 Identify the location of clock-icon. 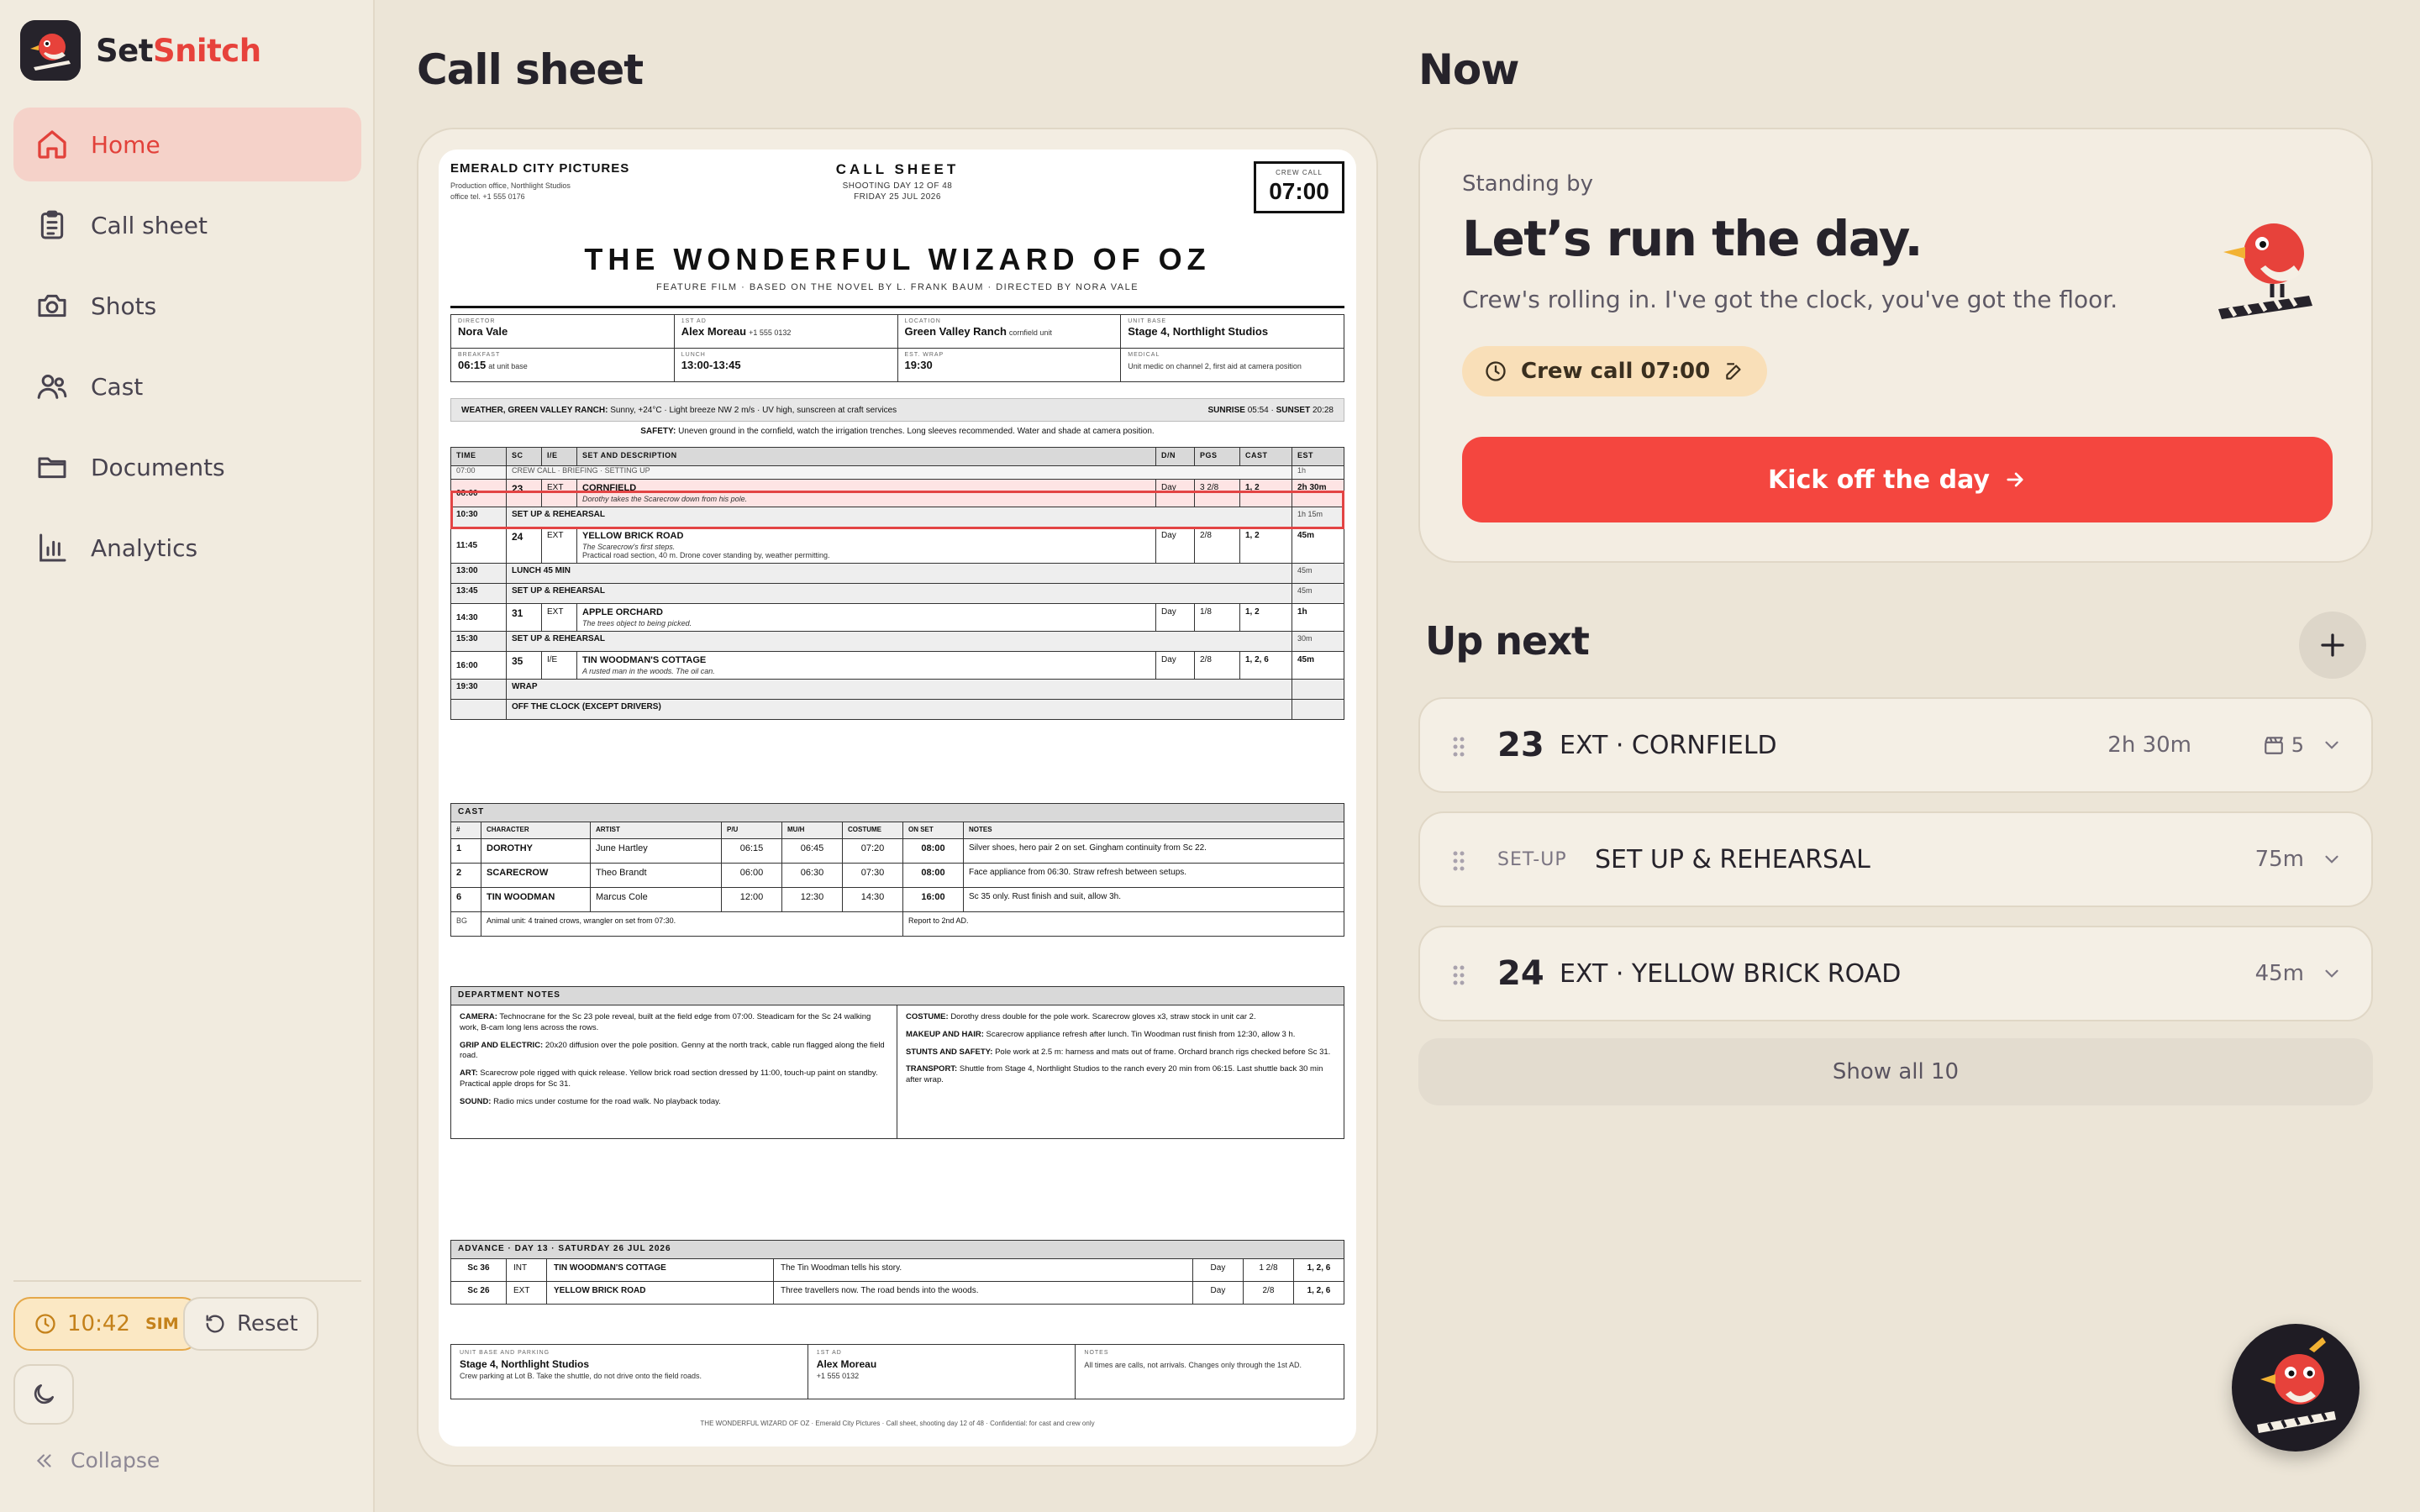
(45, 1324).